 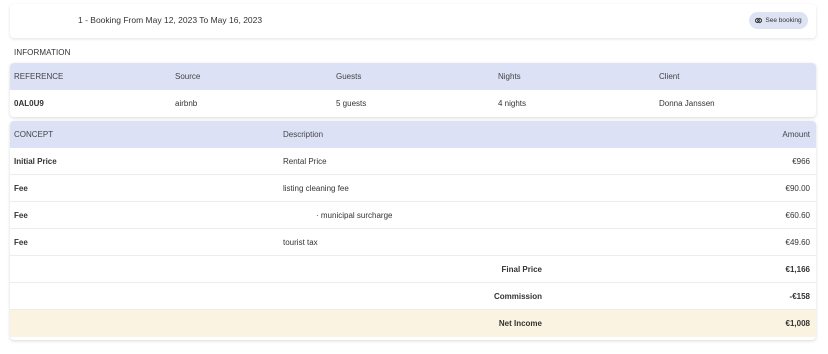 What do you see at coordinates (300, 242) in the screenshot?
I see `description-cell: tourist tax` at bounding box center [300, 242].